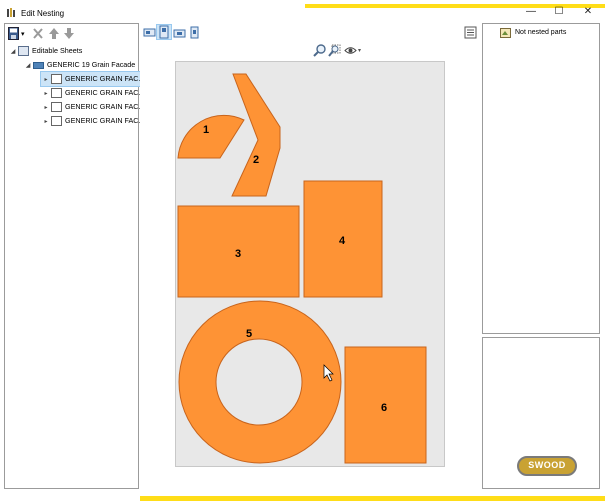 The width and height of the screenshot is (605, 501). What do you see at coordinates (505, 34) in the screenshot?
I see `not-nested-parts-icon` at bounding box center [505, 34].